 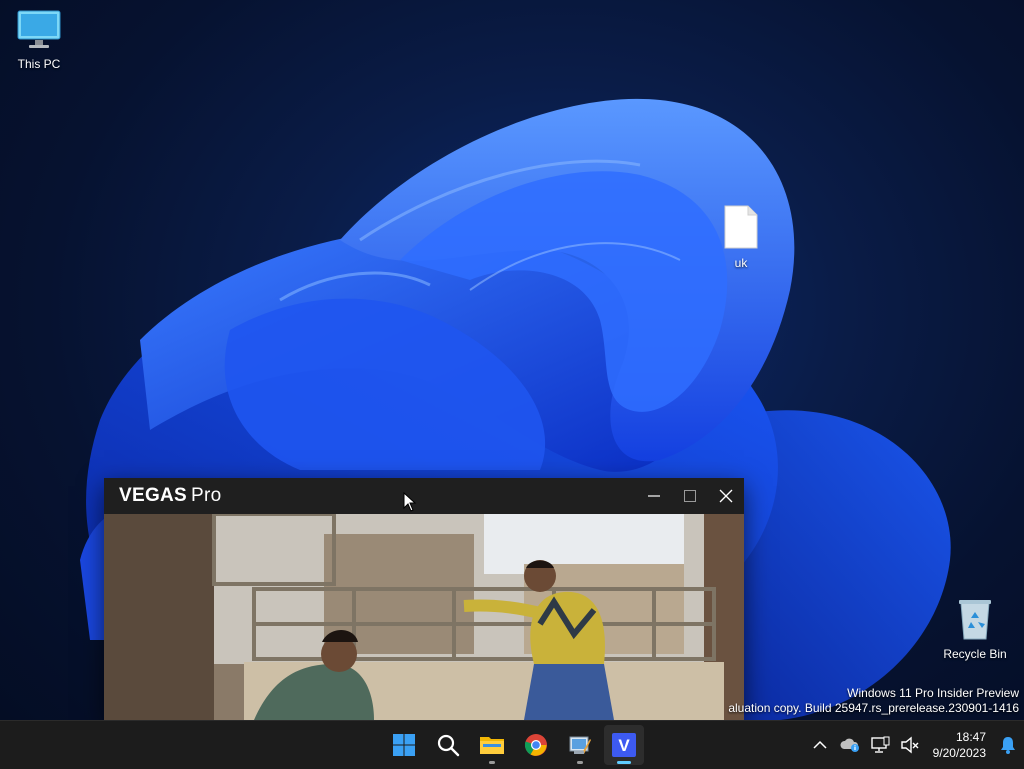 I want to click on system-tray: 18:47 9/20/2023, so click(x=914, y=745).